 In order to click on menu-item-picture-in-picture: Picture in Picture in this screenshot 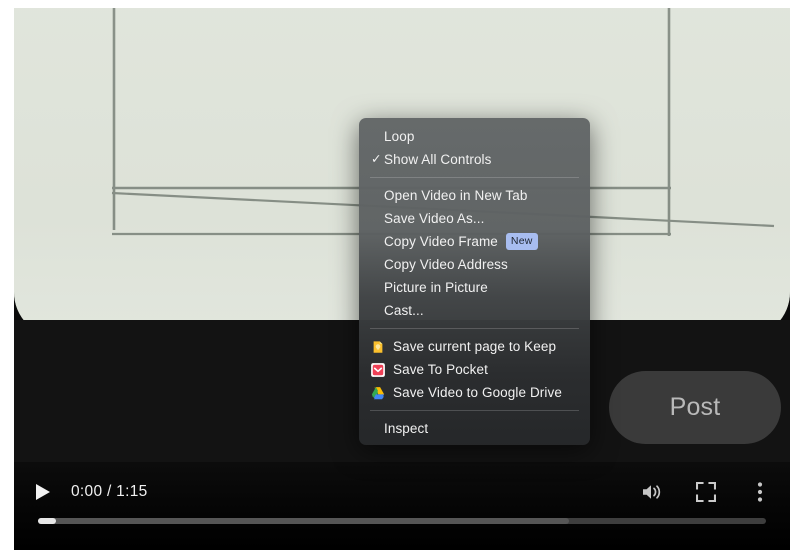, I will do `click(474, 287)`.